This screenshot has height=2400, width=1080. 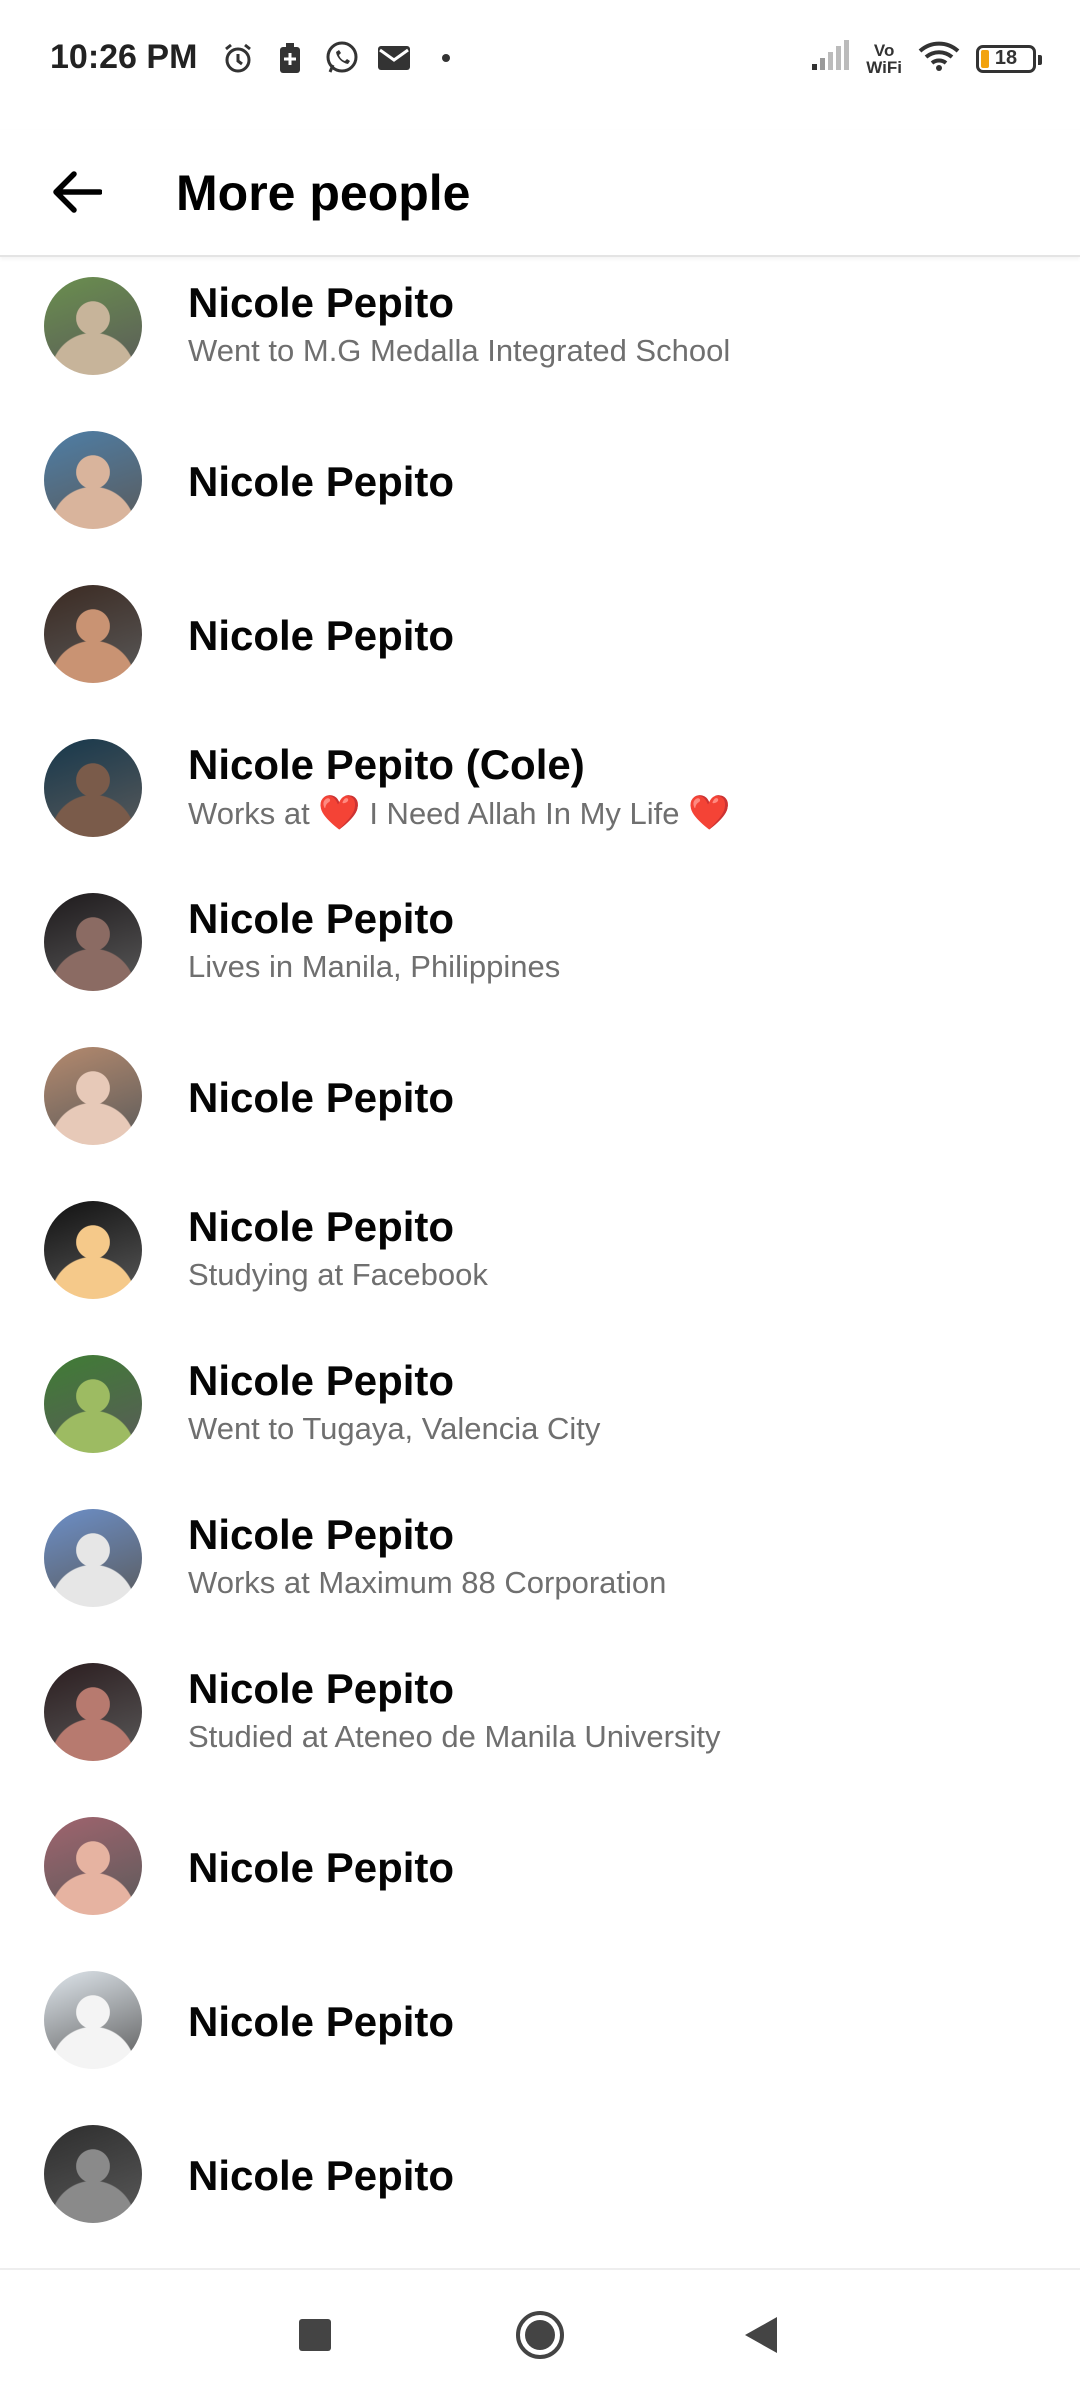 I want to click on person-subtitle: Went to M.G Medalla Integrated School, so click(x=459, y=350).